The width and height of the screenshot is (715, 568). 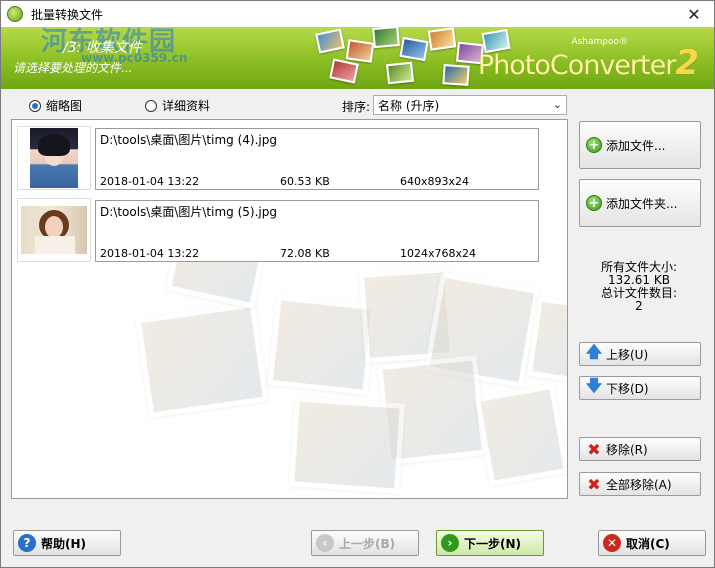 What do you see at coordinates (35, 105) in the screenshot?
I see `radio-checked-icon` at bounding box center [35, 105].